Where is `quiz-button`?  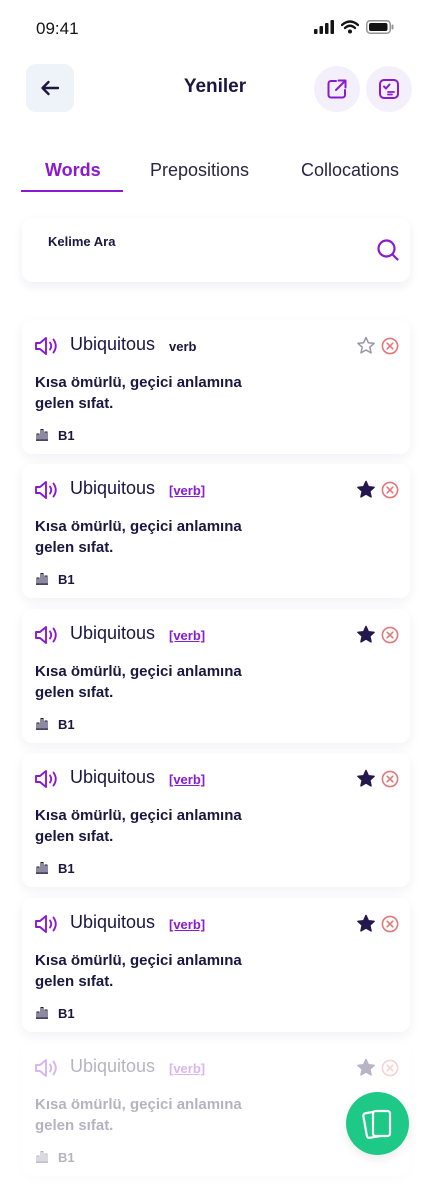 quiz-button is located at coordinates (389, 89).